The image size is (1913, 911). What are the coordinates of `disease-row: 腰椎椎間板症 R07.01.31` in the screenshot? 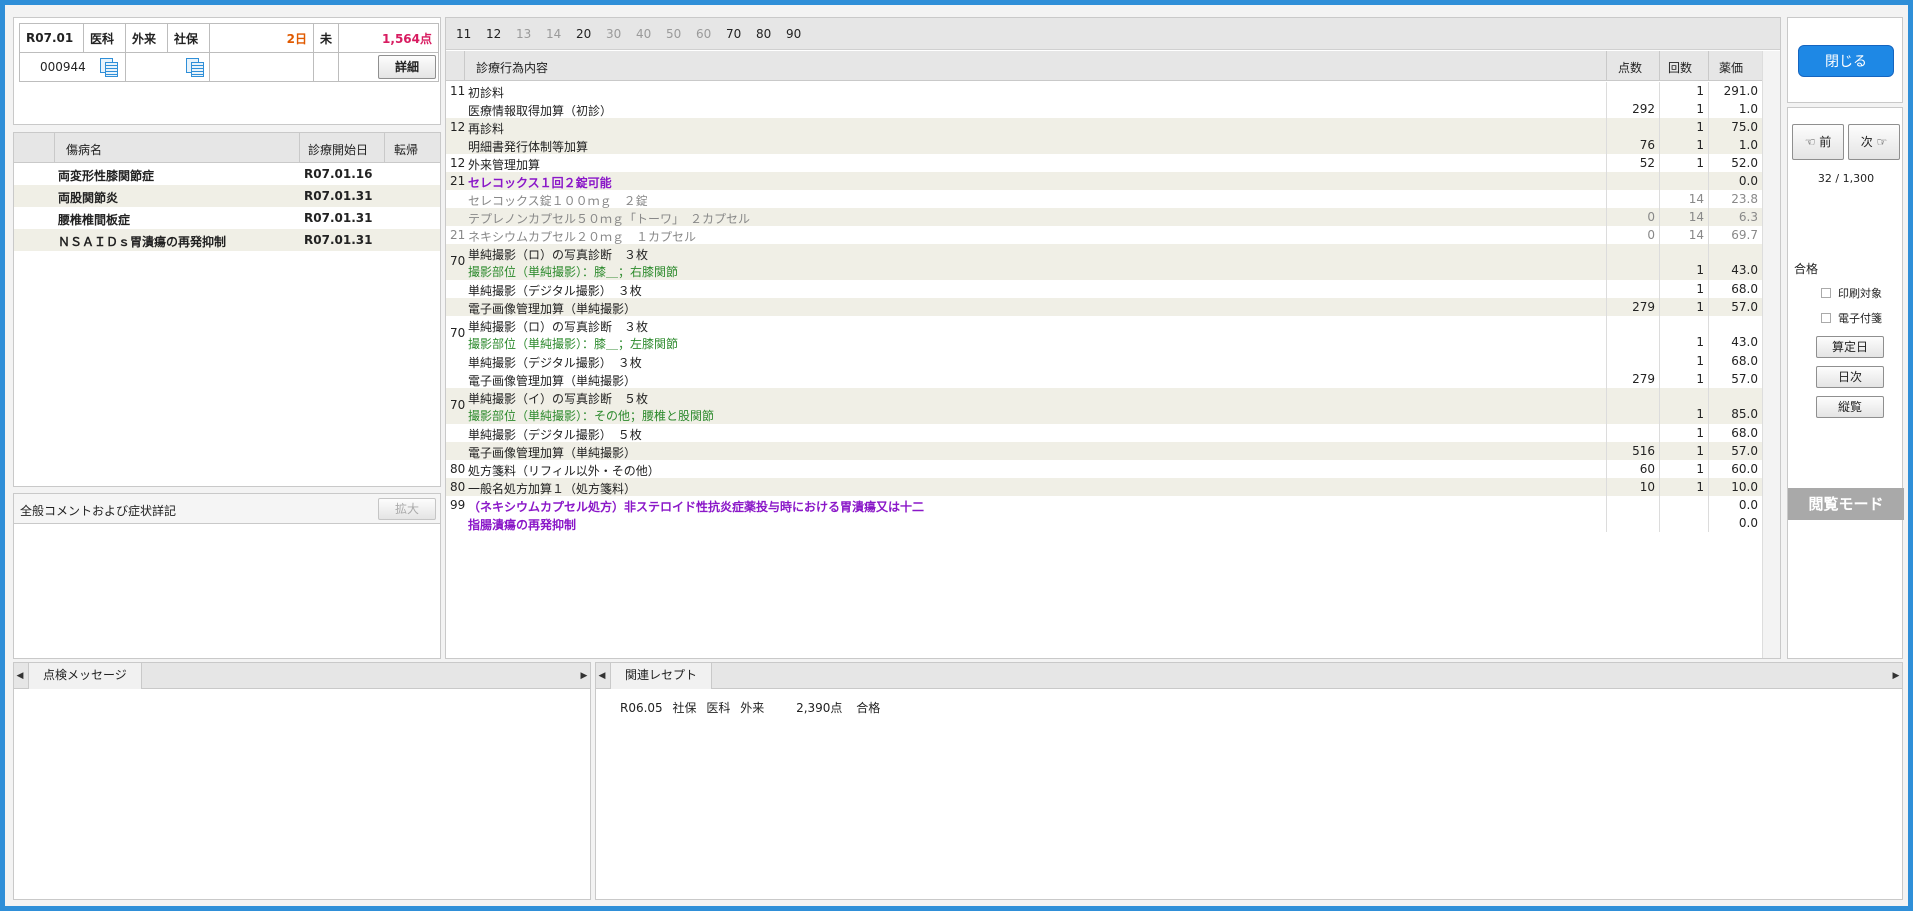 It's located at (227, 218).